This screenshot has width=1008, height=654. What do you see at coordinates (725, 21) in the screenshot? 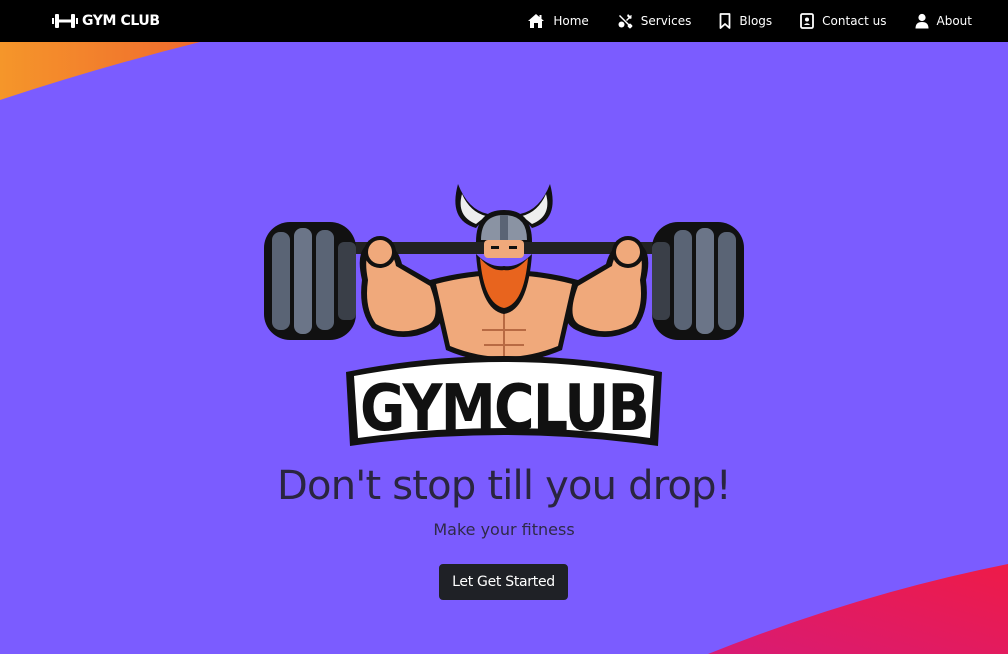
I see `bookmark-icon` at bounding box center [725, 21].